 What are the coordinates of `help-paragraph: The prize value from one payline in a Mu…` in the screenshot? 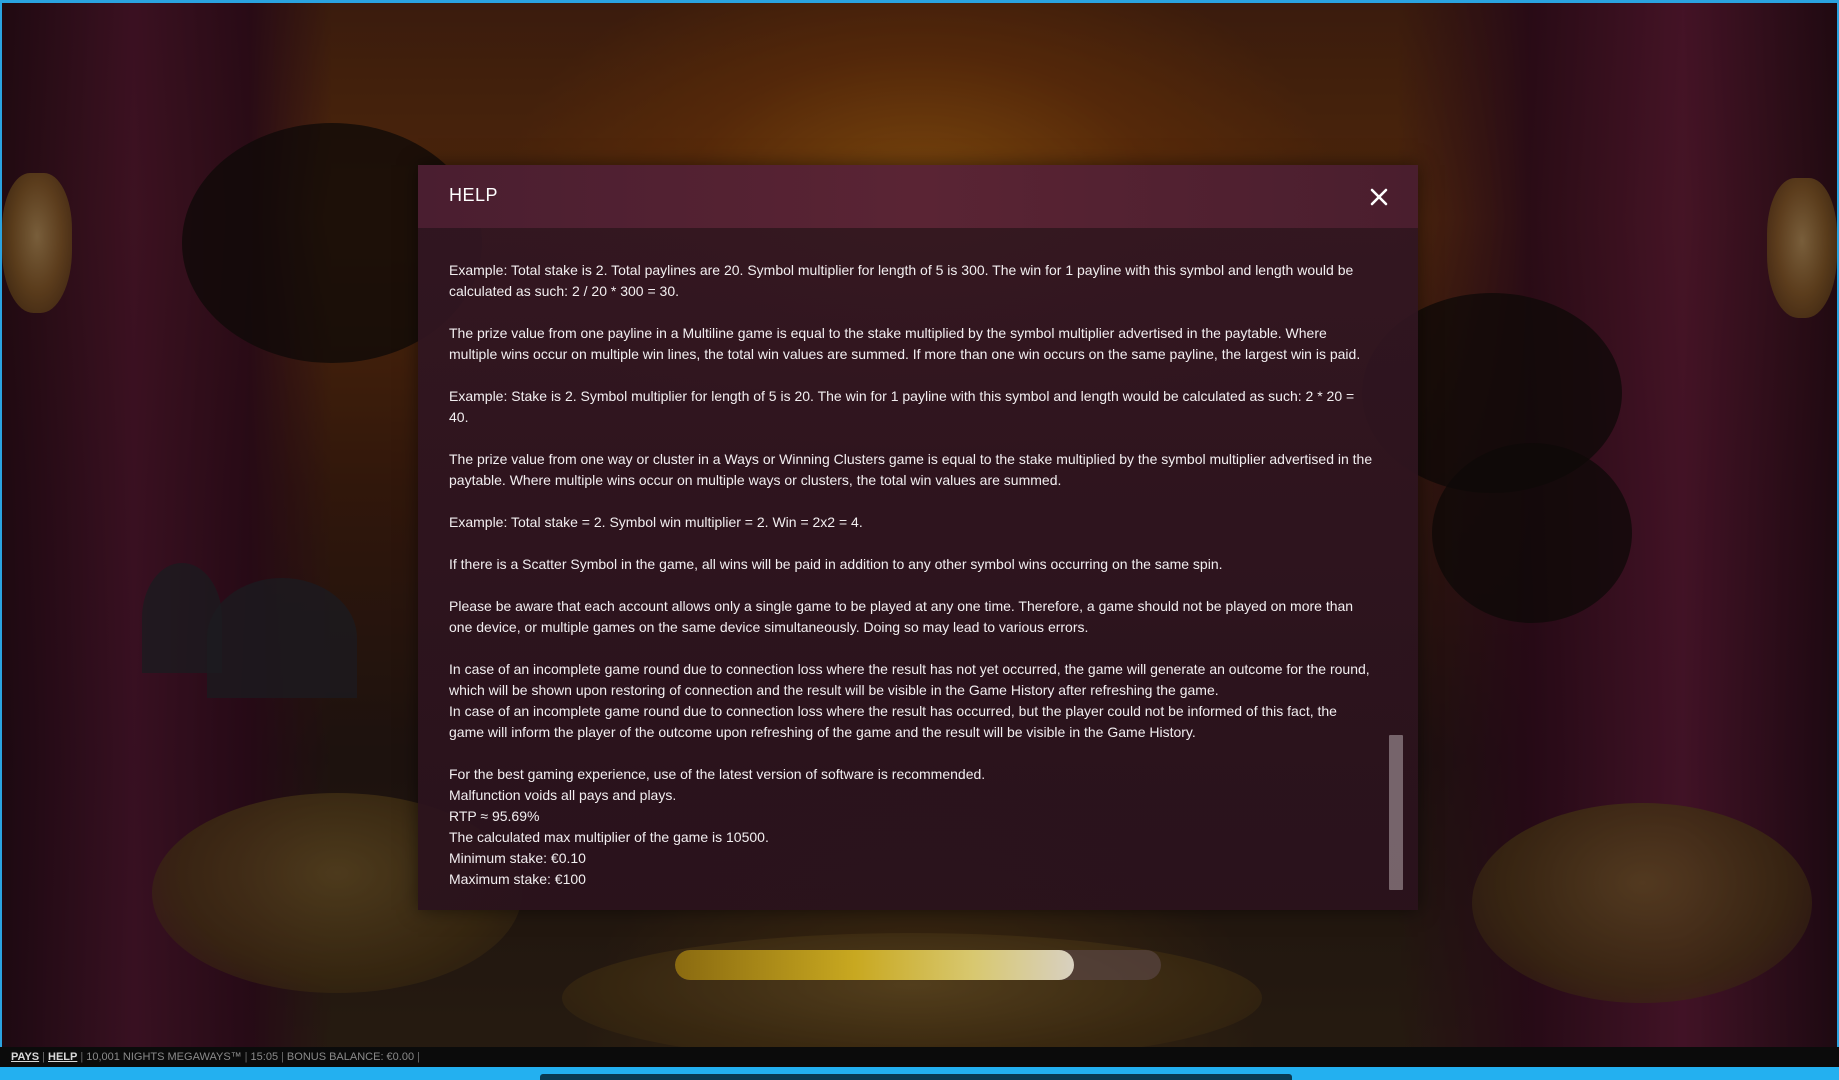 It's located at (919, 344).